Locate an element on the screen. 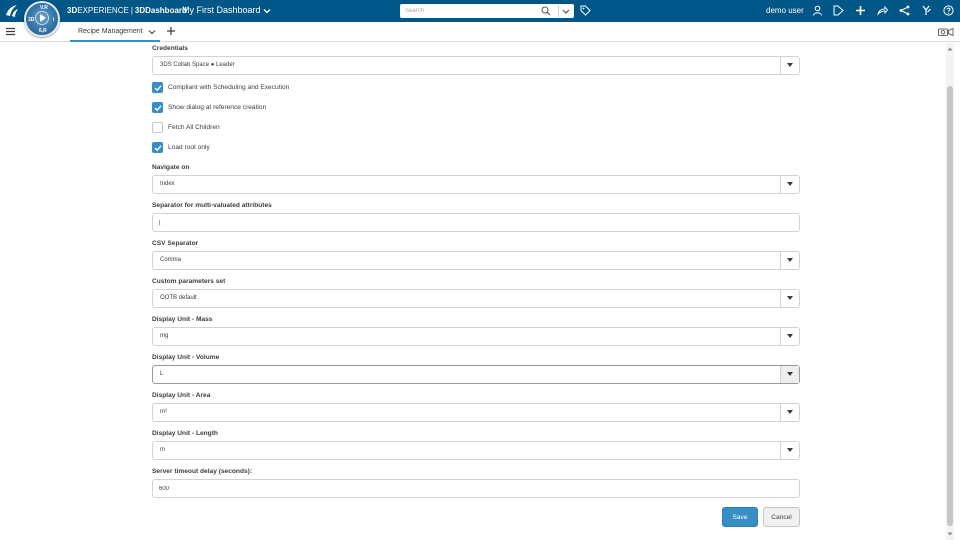  tab-recipe-management: Recipe Management is located at coordinates (115, 32).